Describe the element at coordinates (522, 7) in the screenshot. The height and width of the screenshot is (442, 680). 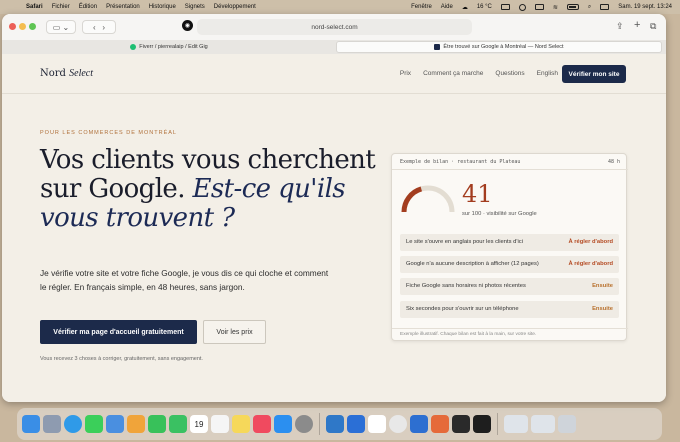
I see `vpn-icon` at that location.